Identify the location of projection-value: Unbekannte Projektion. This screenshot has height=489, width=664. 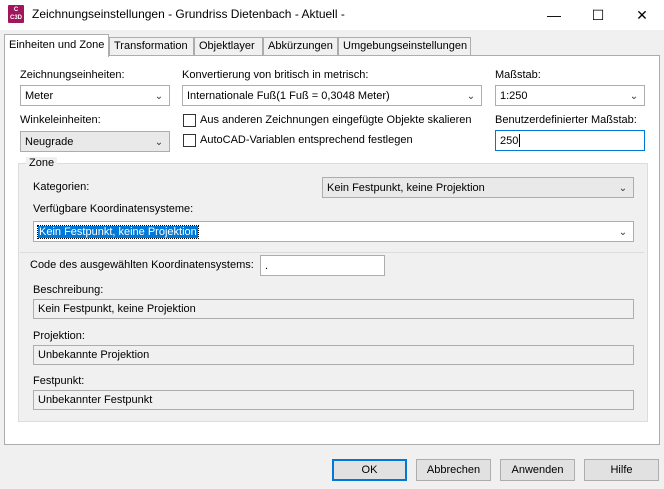
(94, 355).